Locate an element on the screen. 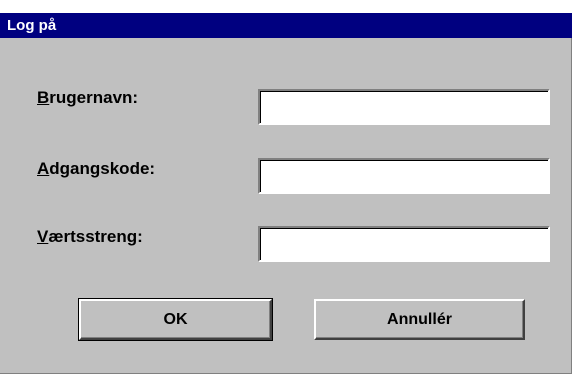  password-label: Adgangskode: is located at coordinates (96, 169).